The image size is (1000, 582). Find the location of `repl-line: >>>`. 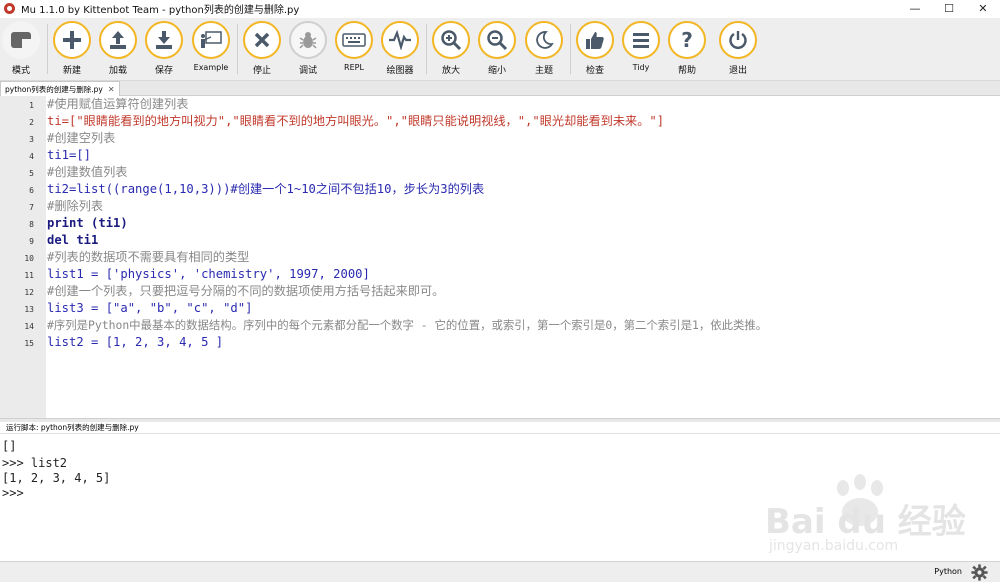

repl-line: >>> is located at coordinates (13, 493).